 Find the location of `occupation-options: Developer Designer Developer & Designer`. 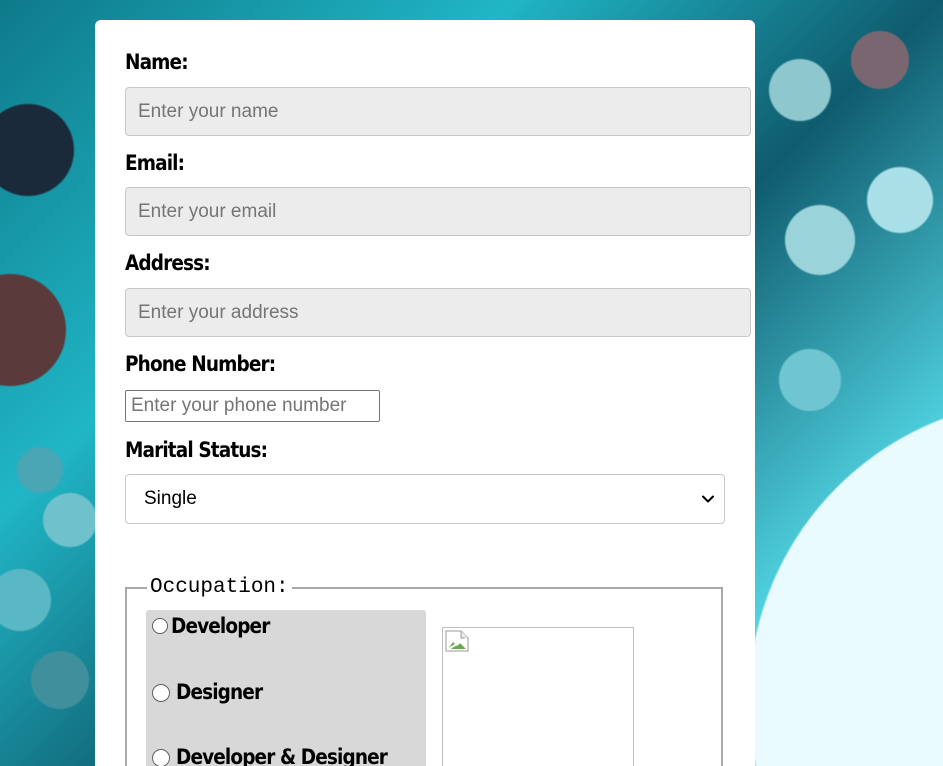

occupation-options: Developer Designer Developer & Designer is located at coordinates (286, 688).